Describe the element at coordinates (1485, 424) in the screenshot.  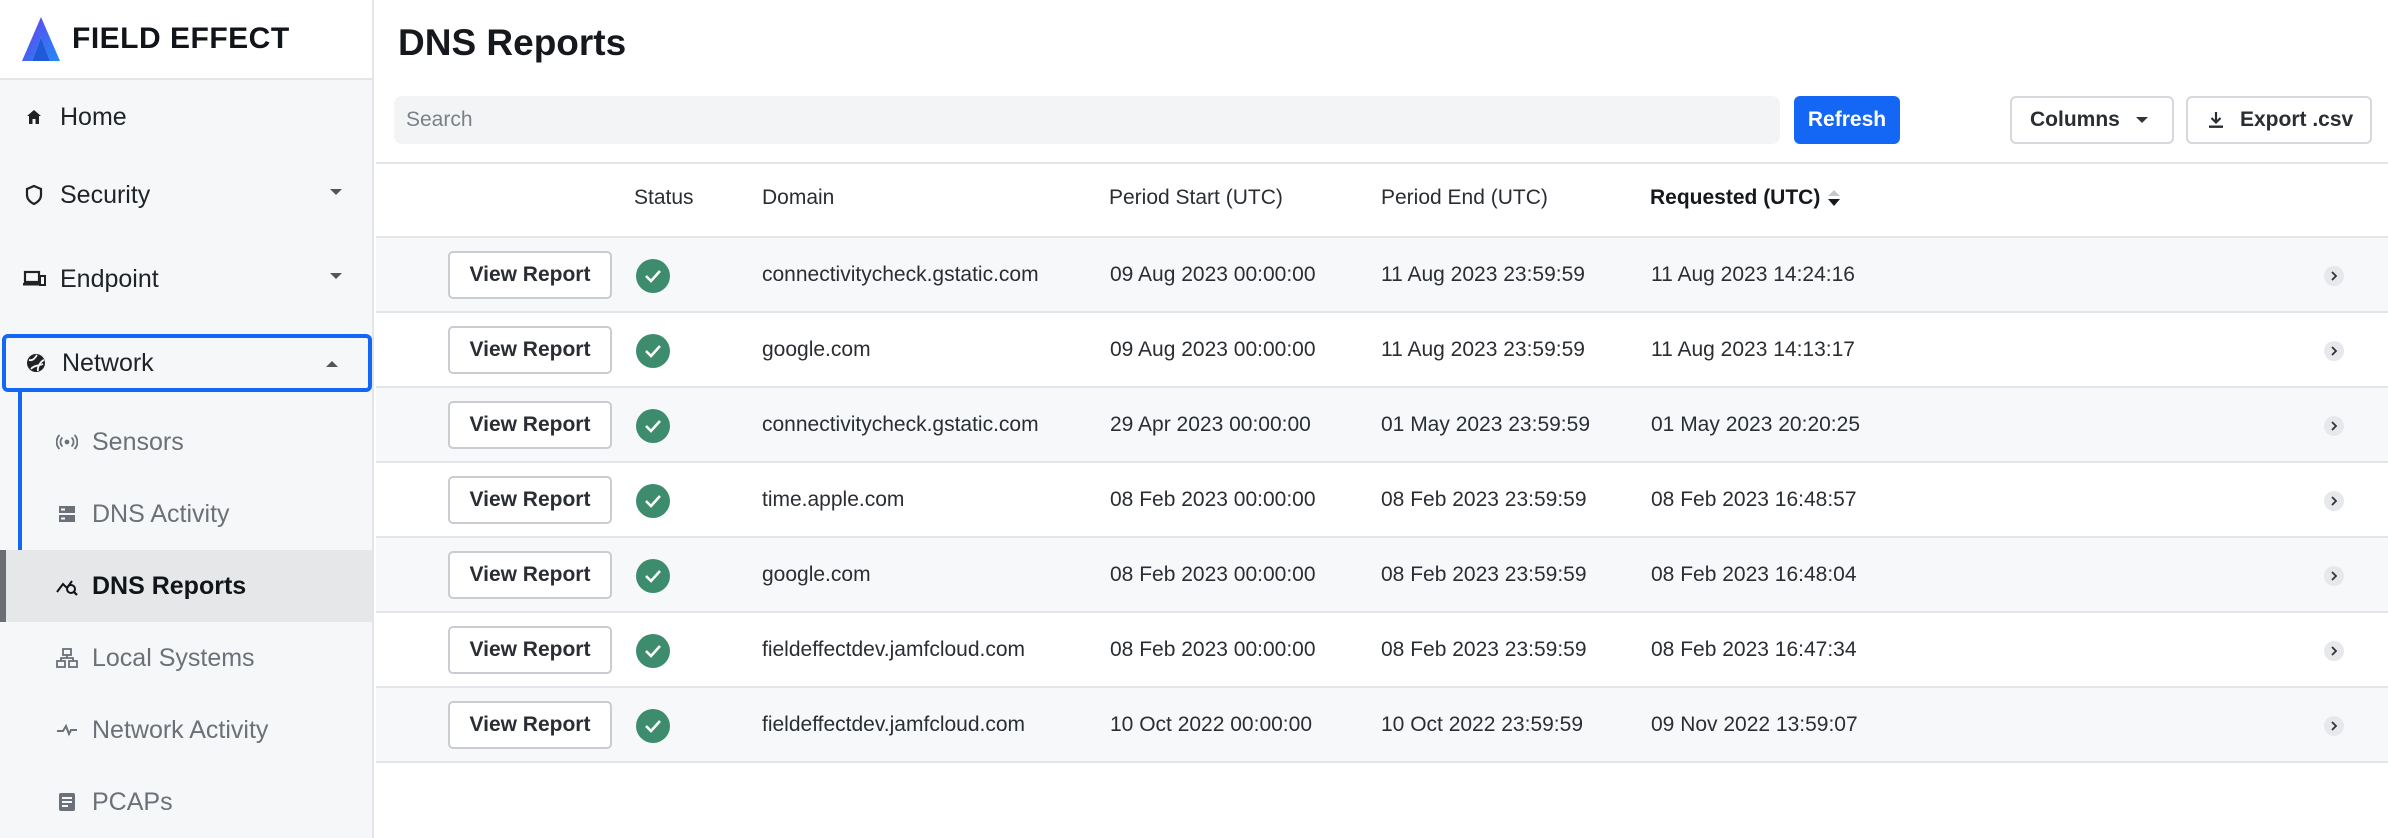
I see `cell-period-end: 01 May 2023 23:59:59` at that location.